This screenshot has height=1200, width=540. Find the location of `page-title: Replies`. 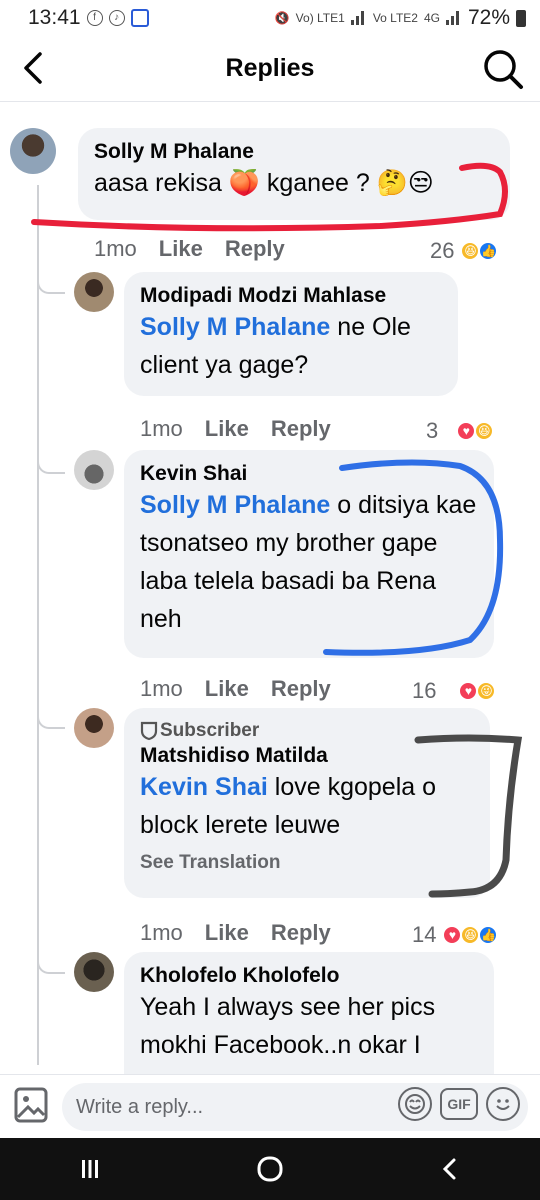

page-title: Replies is located at coordinates (270, 68).